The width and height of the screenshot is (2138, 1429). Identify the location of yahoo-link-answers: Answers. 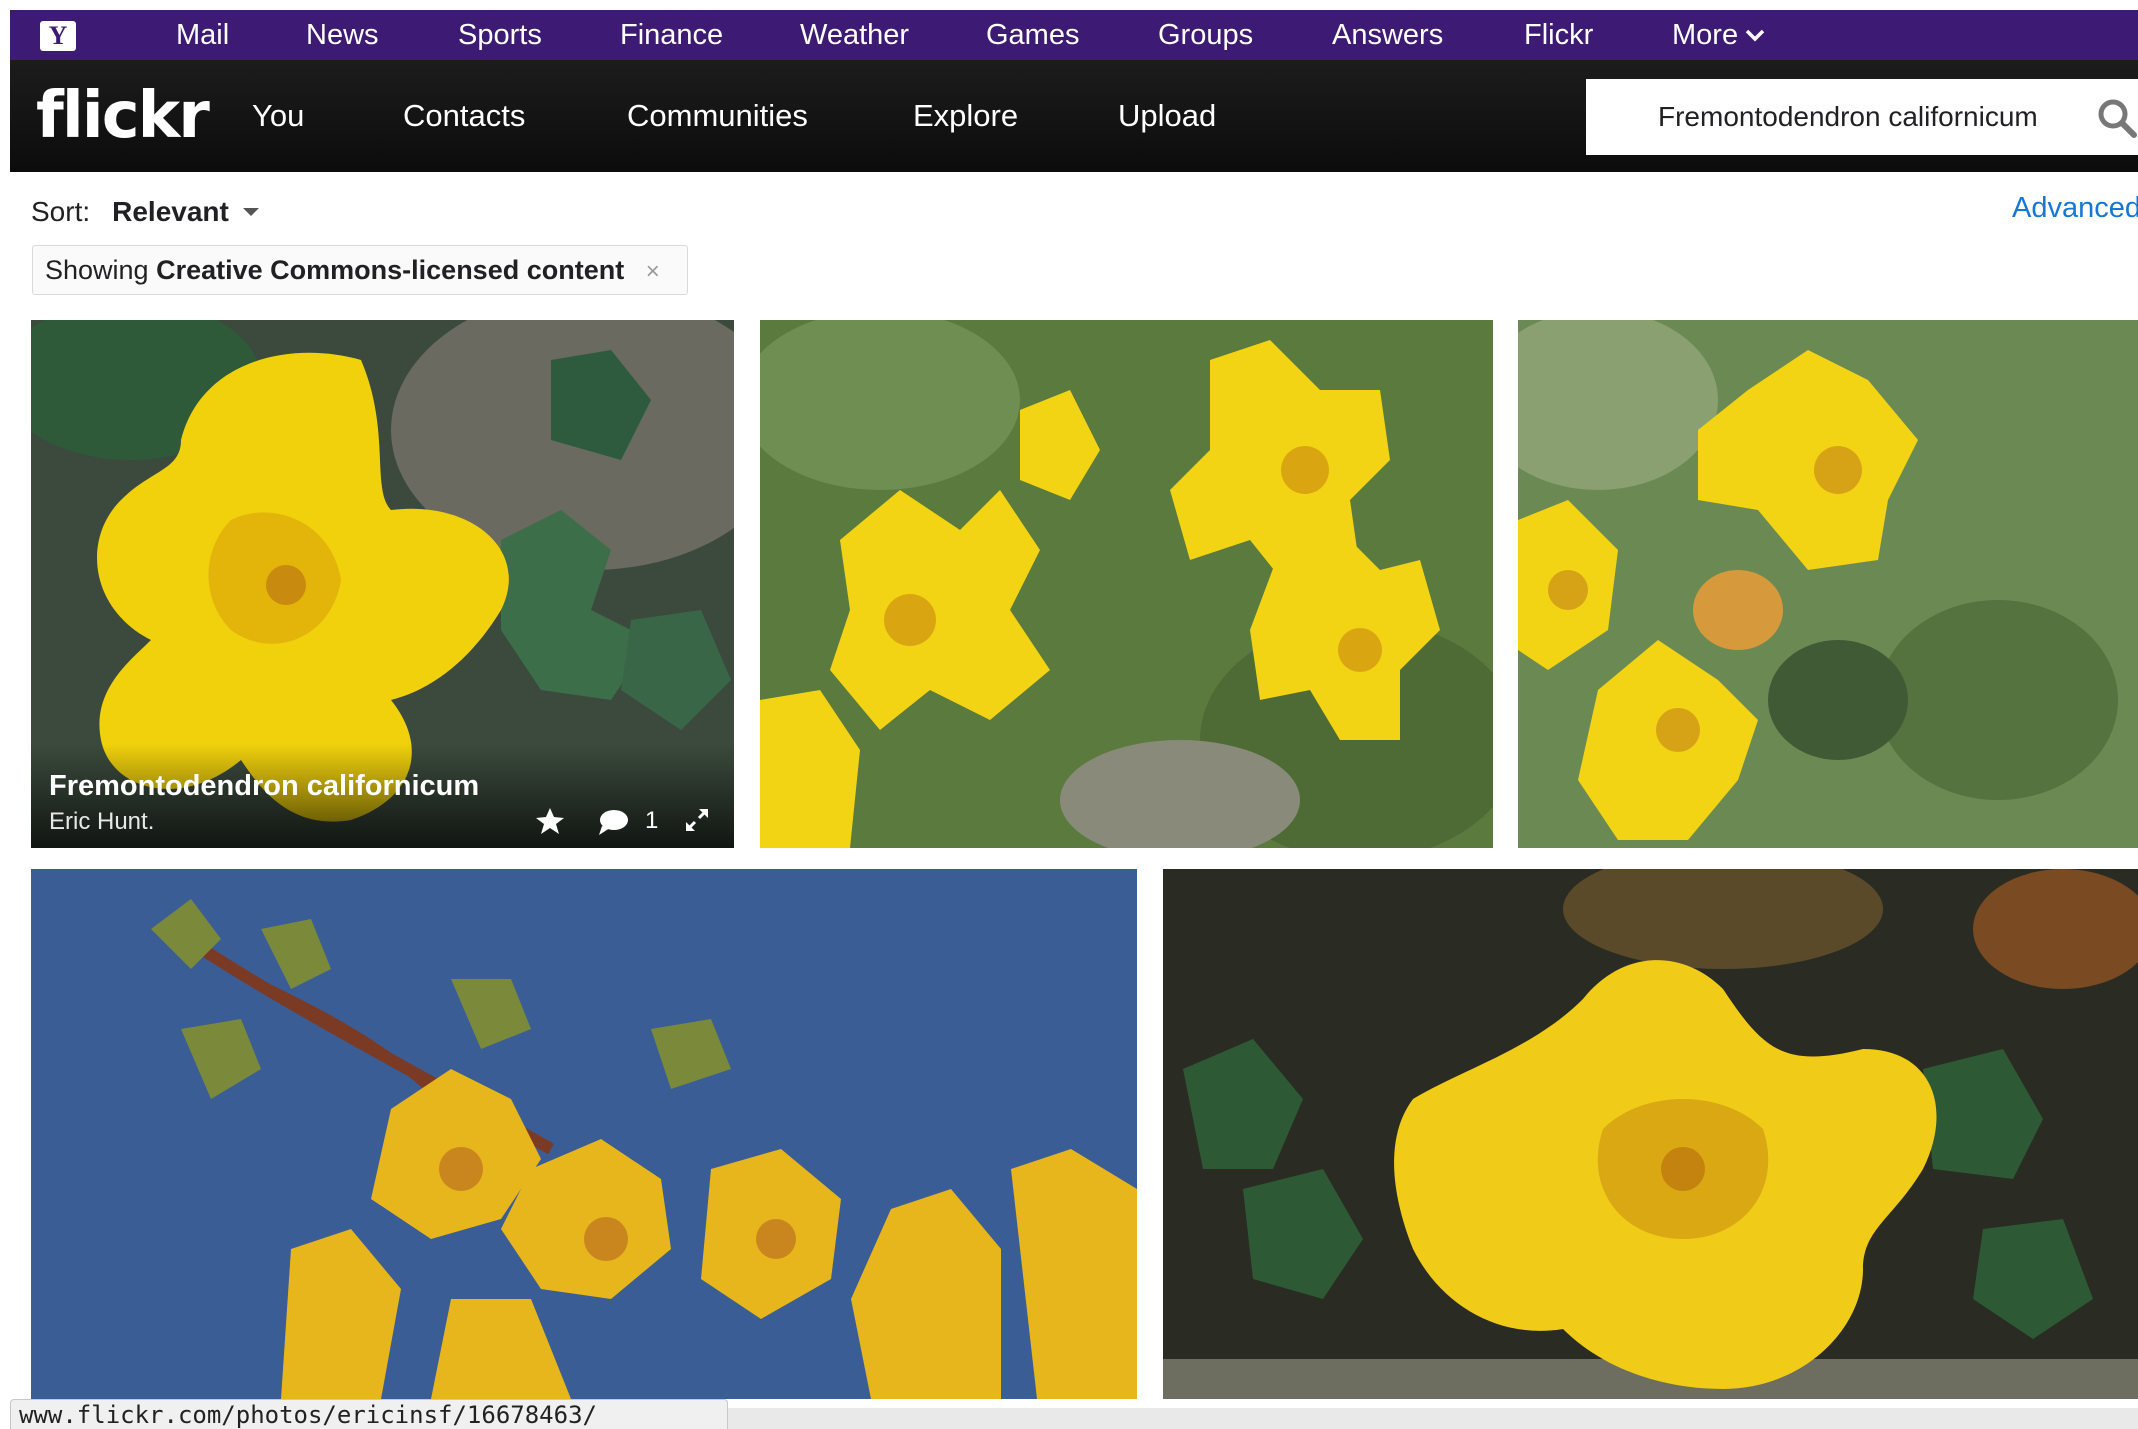
(1387, 35).